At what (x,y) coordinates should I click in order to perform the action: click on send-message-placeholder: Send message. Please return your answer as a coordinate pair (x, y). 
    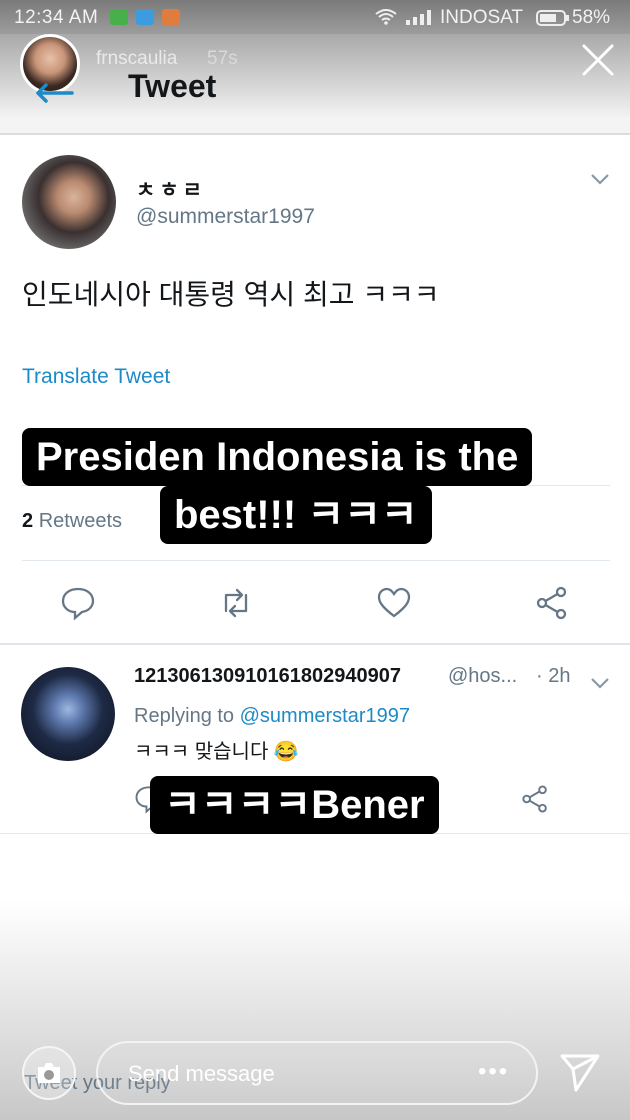
    Looking at the image, I should click on (201, 1073).